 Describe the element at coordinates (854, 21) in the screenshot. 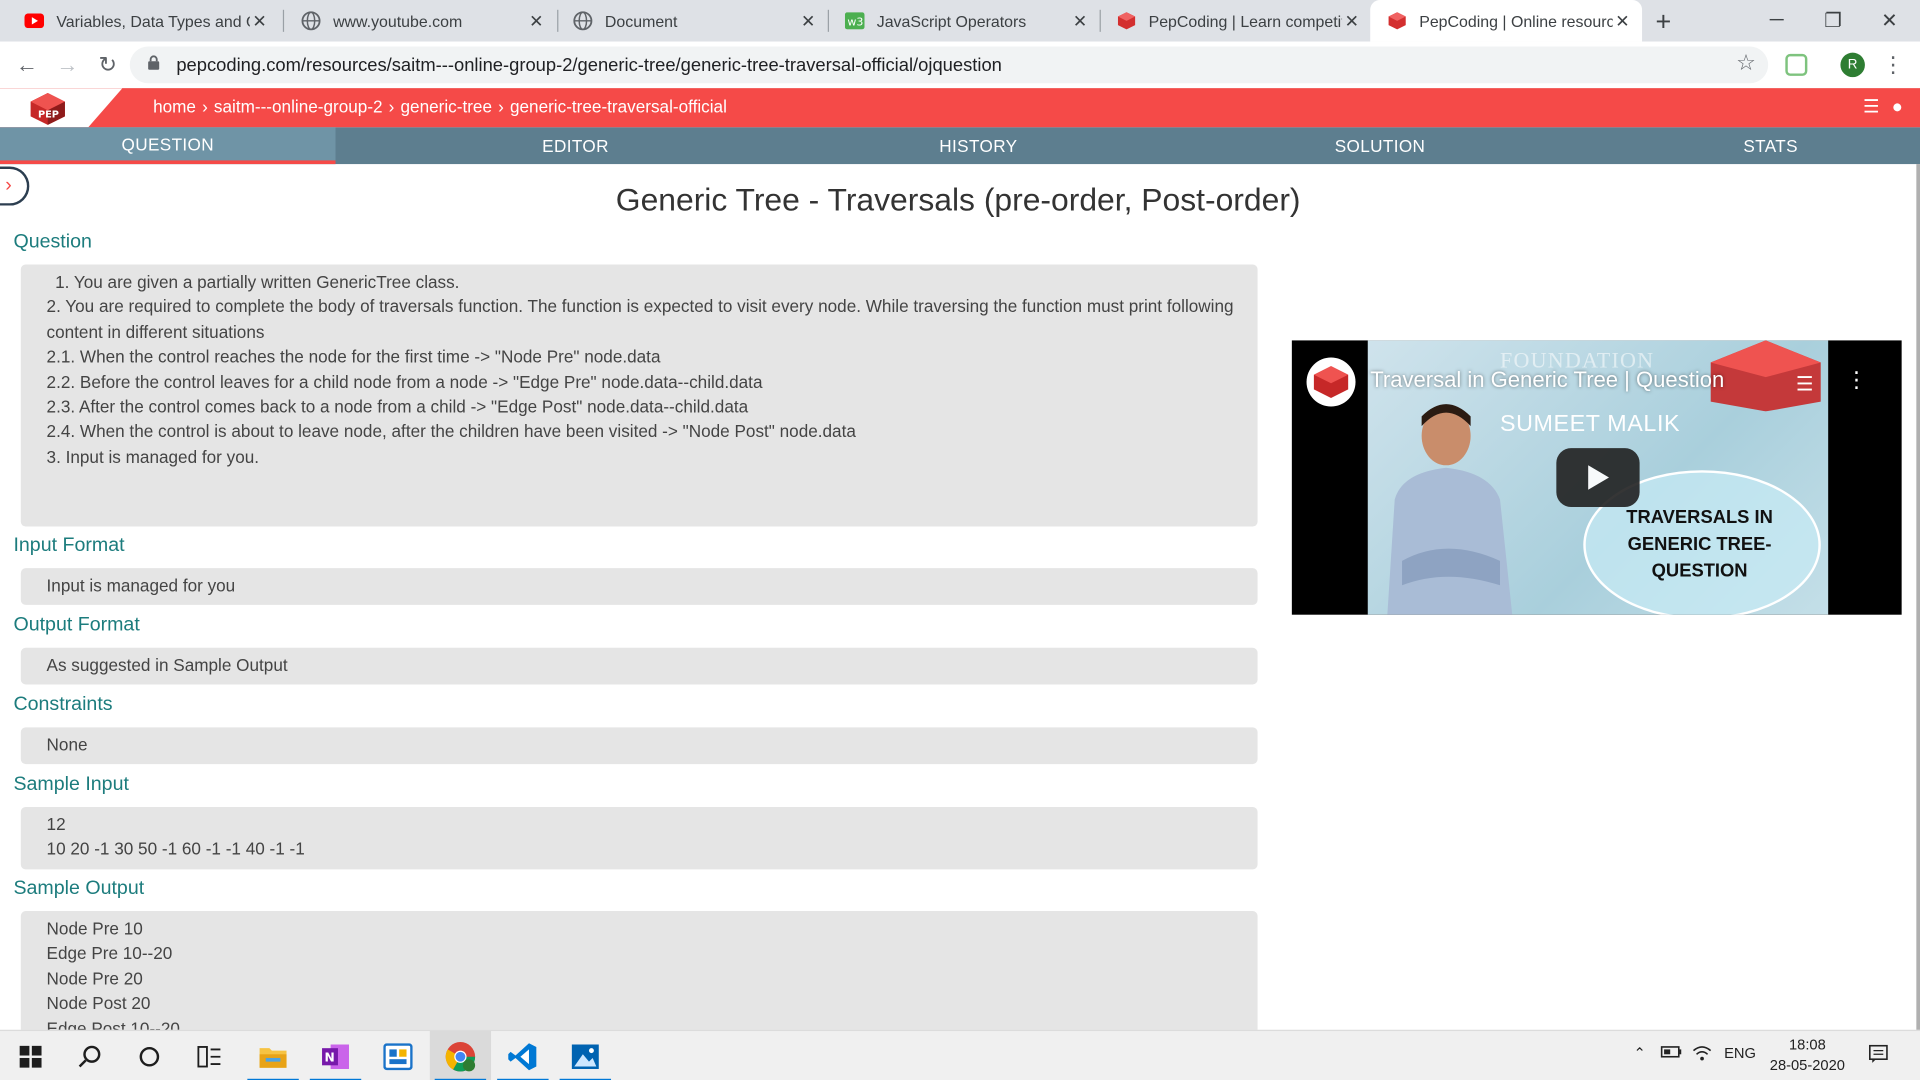

I see `w3schools-icon: w3` at that location.